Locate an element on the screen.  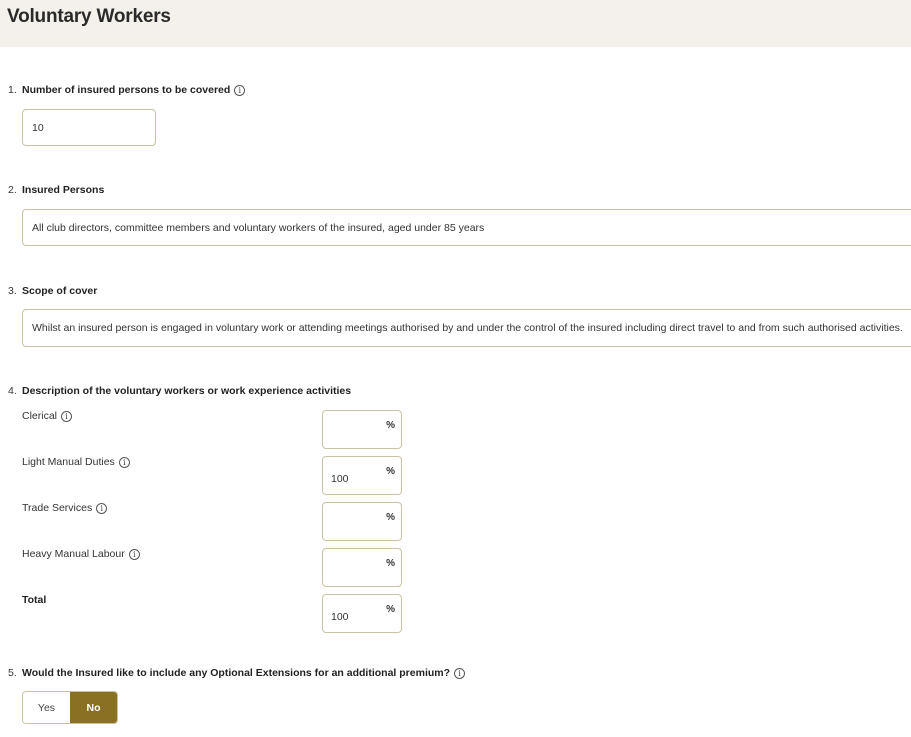
trade-services-percent-input: % is located at coordinates (362, 521).